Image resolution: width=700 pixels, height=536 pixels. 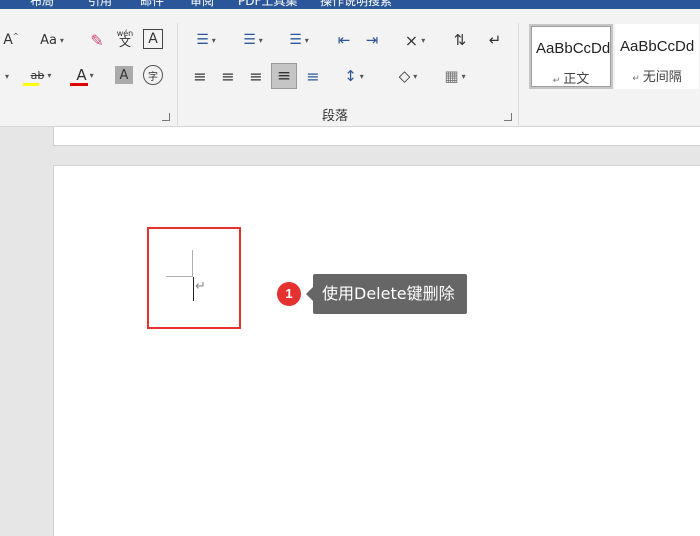 I want to click on borders-button: ▦ ▾, so click(x=455, y=76).